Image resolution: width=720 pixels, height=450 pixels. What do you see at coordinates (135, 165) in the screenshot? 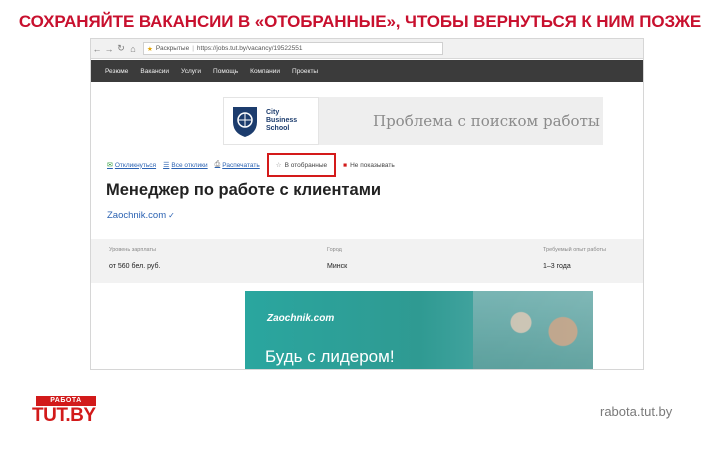
I see `respond-label: Откликнуться` at bounding box center [135, 165].